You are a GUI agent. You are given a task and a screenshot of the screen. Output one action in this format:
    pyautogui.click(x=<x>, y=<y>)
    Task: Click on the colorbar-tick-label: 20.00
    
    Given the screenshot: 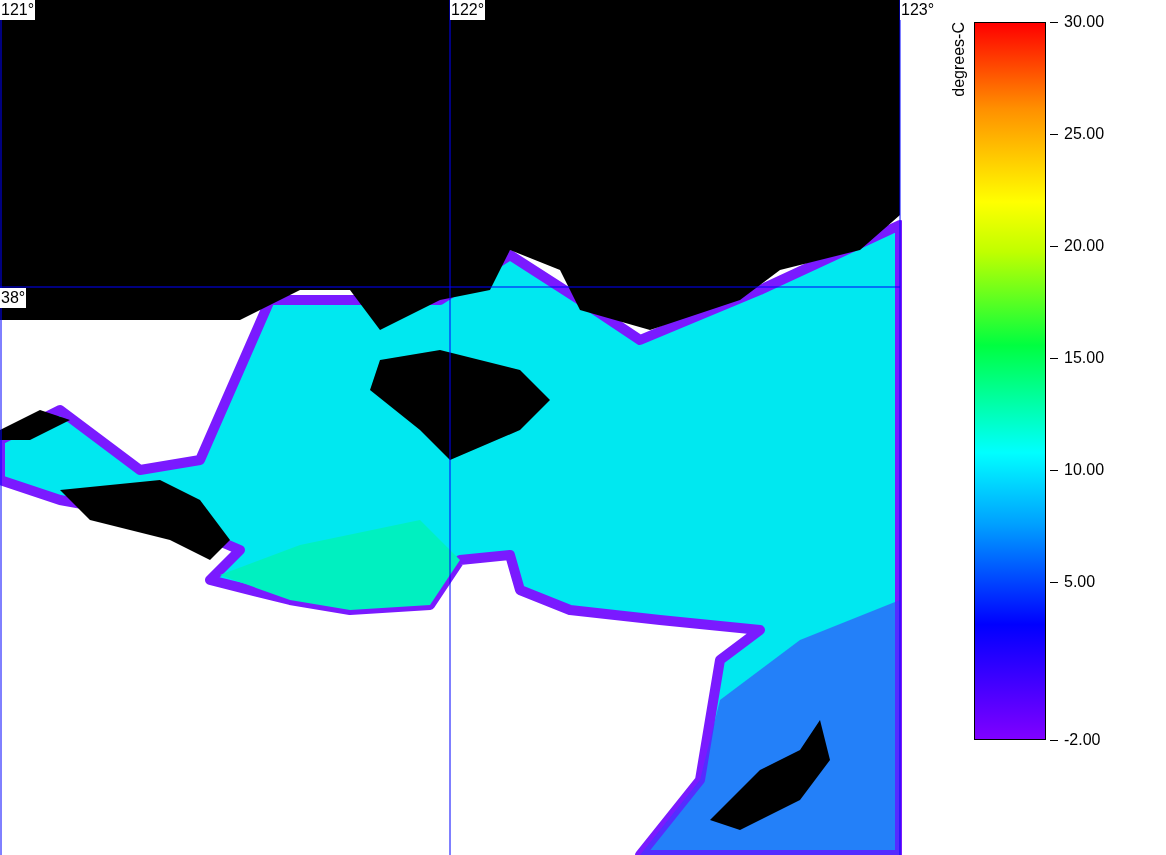 What is the action you would take?
    pyautogui.click(x=1084, y=246)
    